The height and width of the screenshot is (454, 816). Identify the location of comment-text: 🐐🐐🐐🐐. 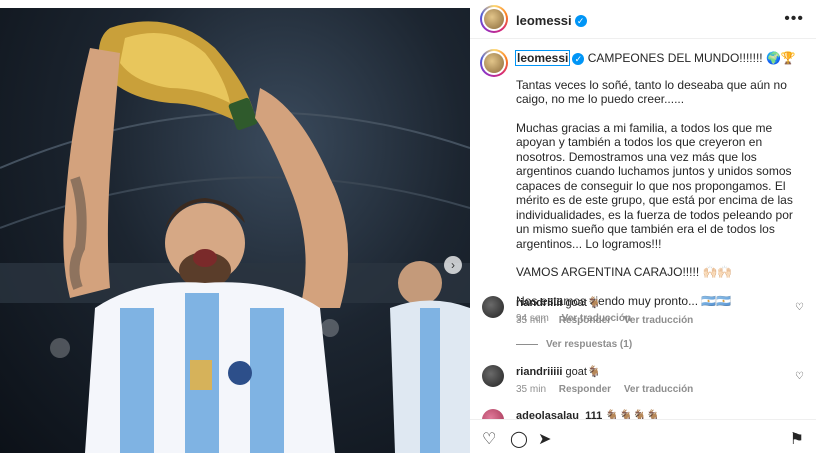
(633, 414).